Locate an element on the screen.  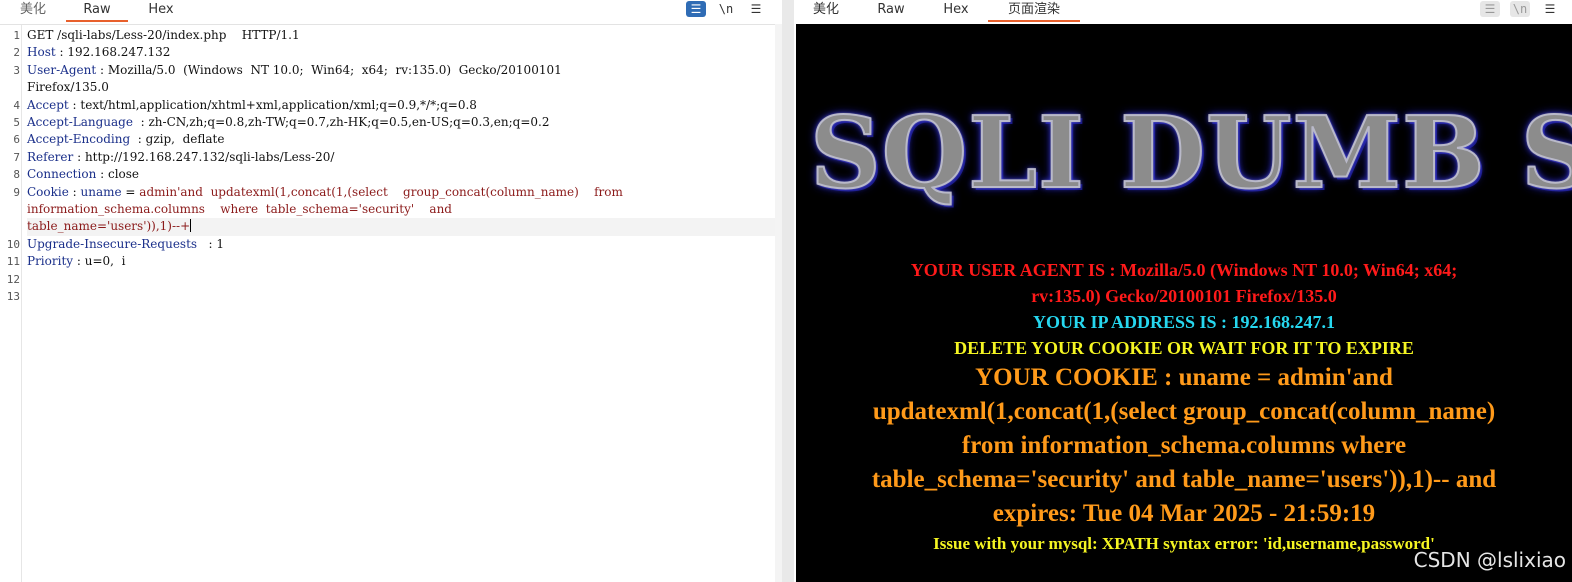
line-number: 8 is located at coordinates (16, 175).